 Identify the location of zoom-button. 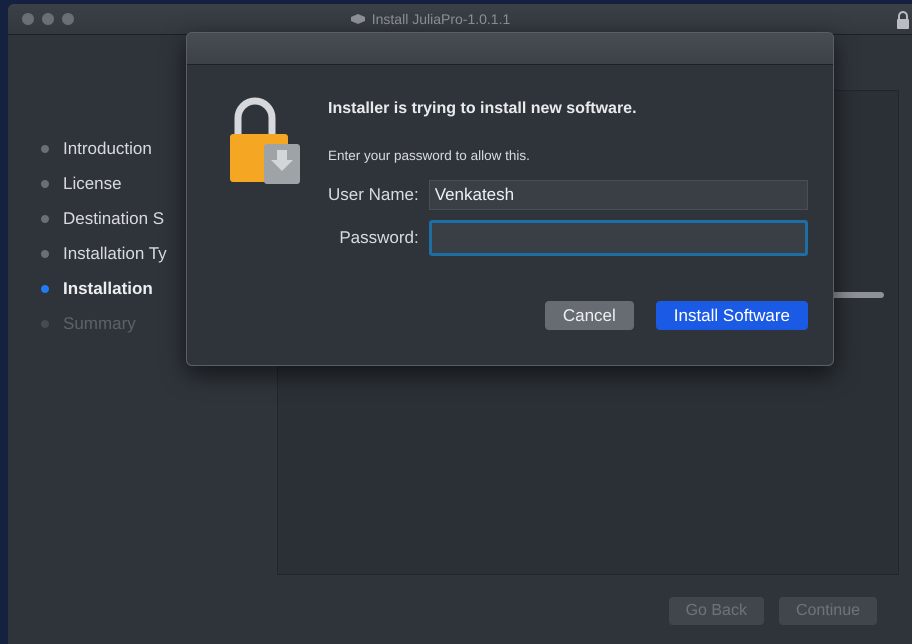
(68, 19).